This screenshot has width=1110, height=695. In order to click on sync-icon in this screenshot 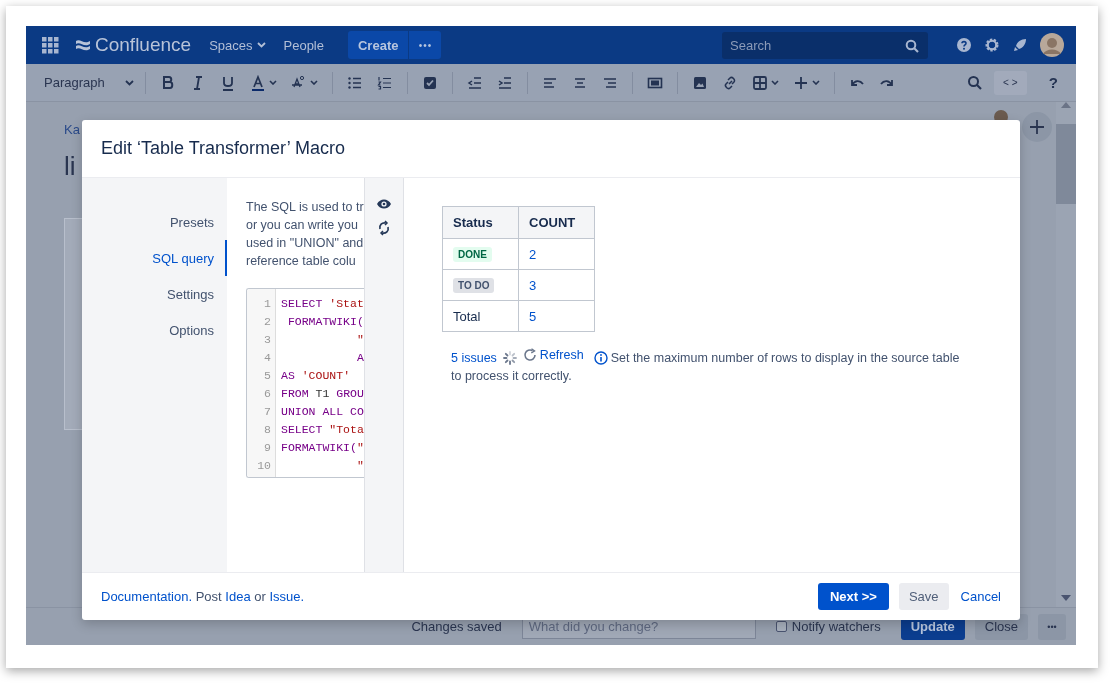, I will do `click(384, 228)`.